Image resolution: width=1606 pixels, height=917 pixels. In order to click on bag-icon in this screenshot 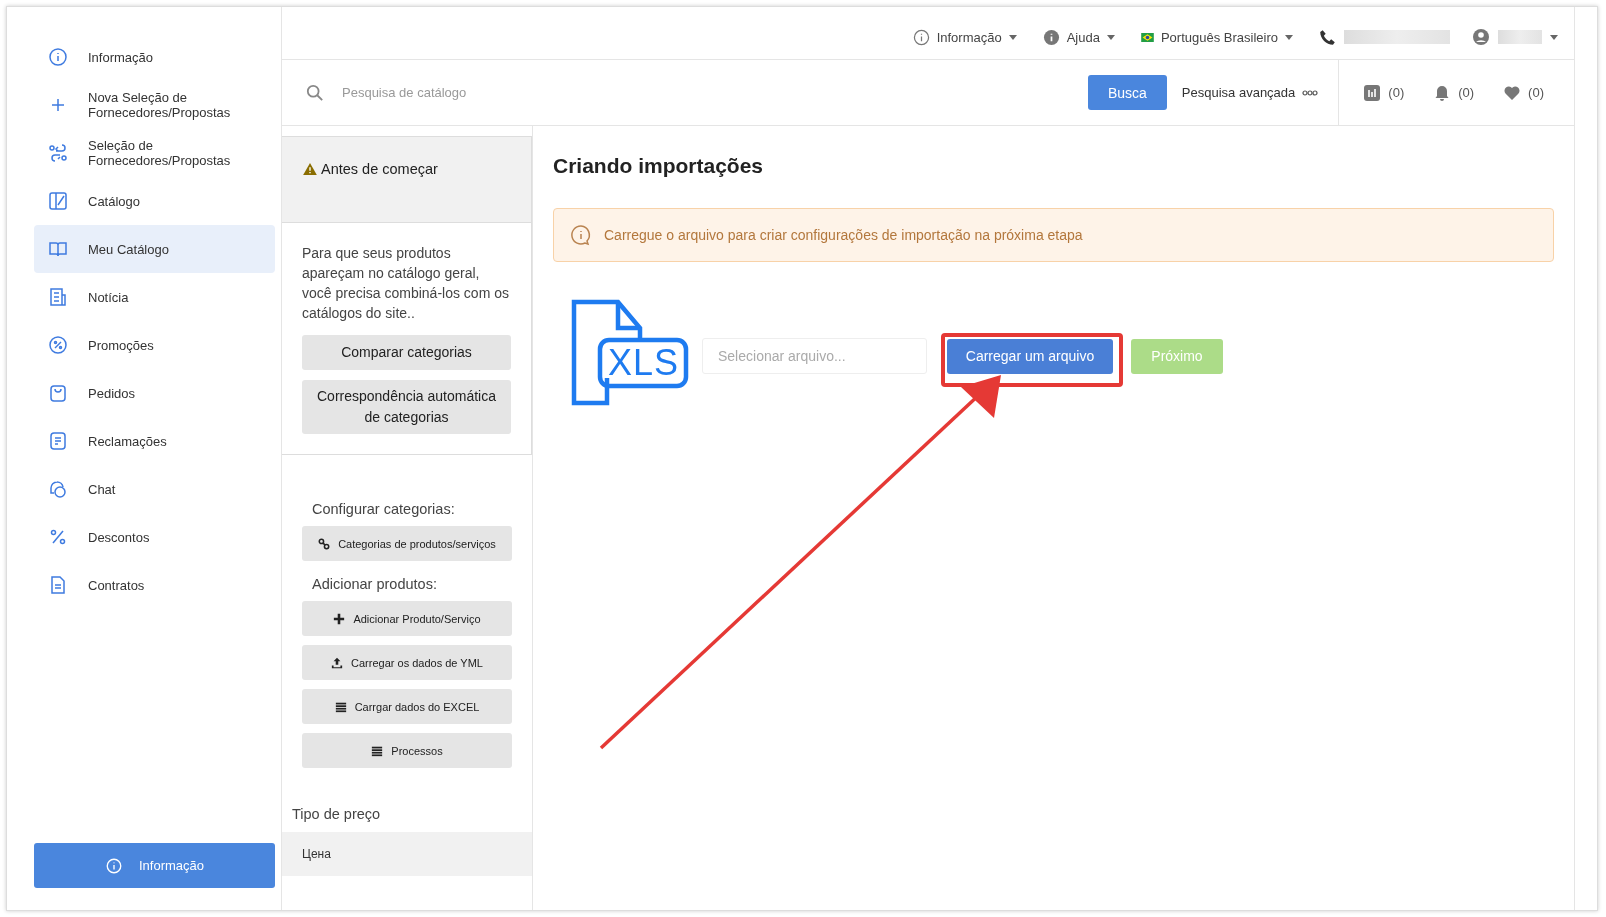, I will do `click(58, 393)`.